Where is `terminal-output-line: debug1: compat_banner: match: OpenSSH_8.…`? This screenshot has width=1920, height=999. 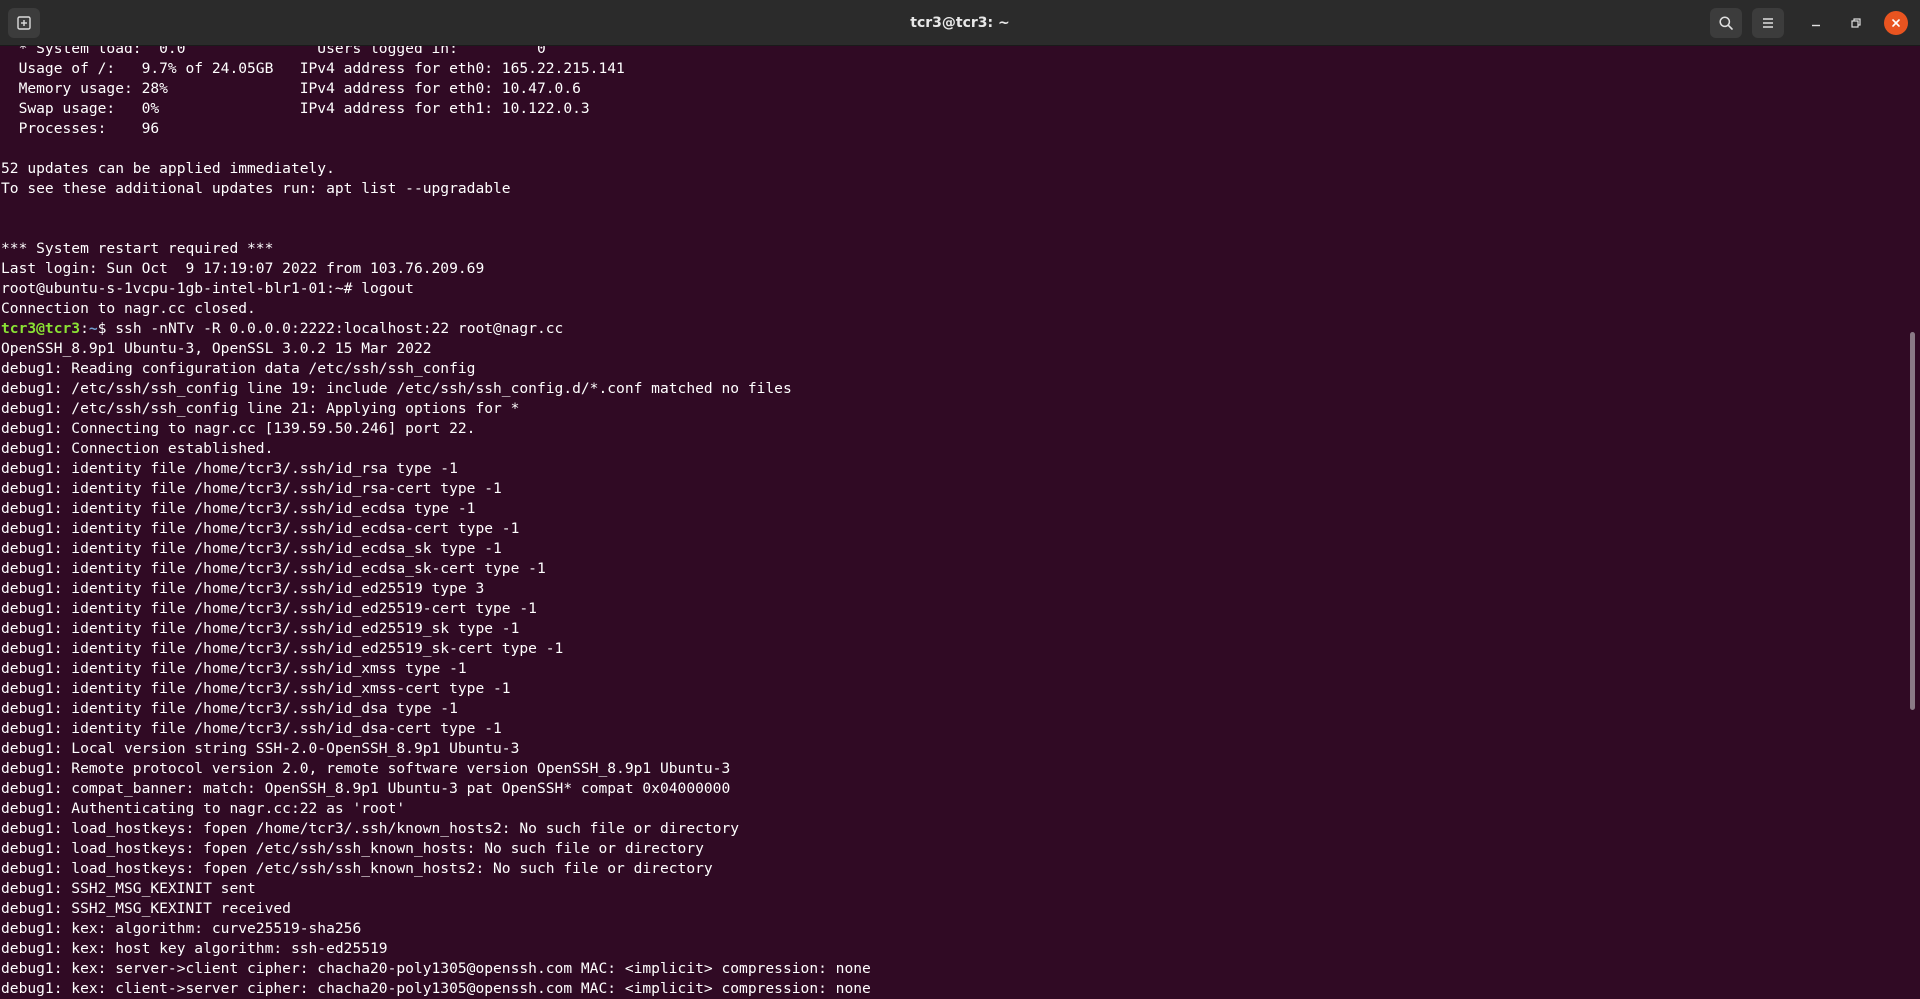
terminal-output-line: debug1: compat_banner: match: OpenSSH_8.… is located at coordinates (366, 788).